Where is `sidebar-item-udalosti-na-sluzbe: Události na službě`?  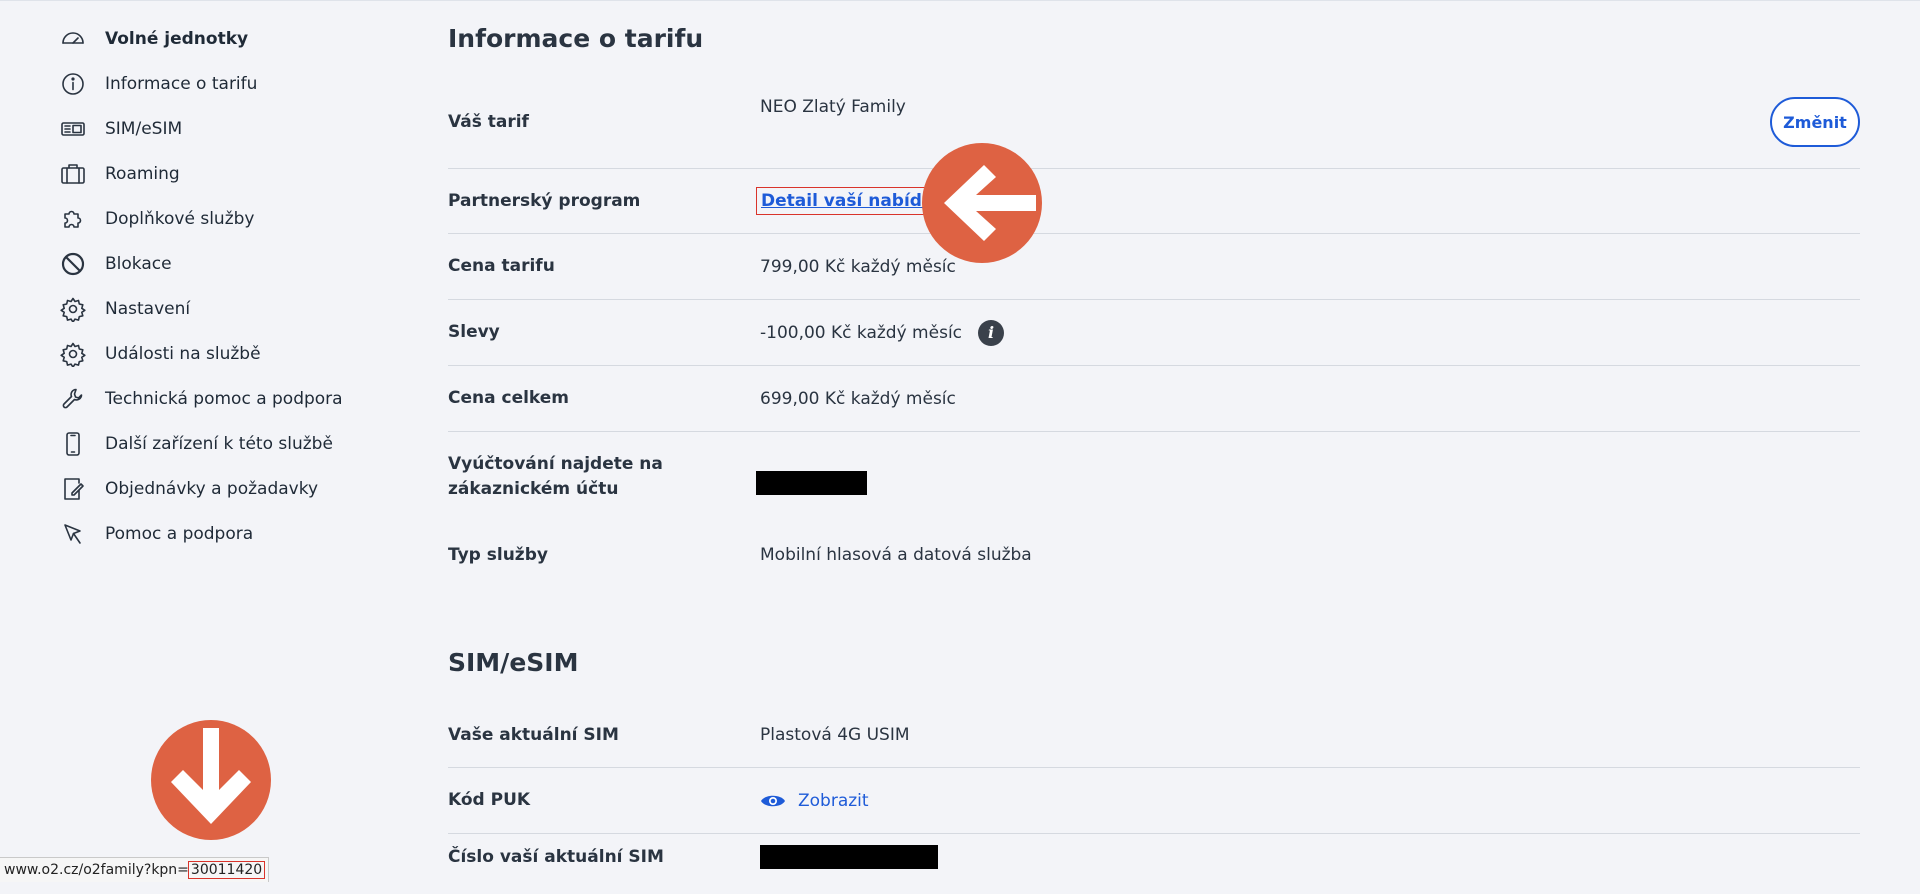 sidebar-item-udalosti-na-sluzbe: Události na službě is located at coordinates (223, 353).